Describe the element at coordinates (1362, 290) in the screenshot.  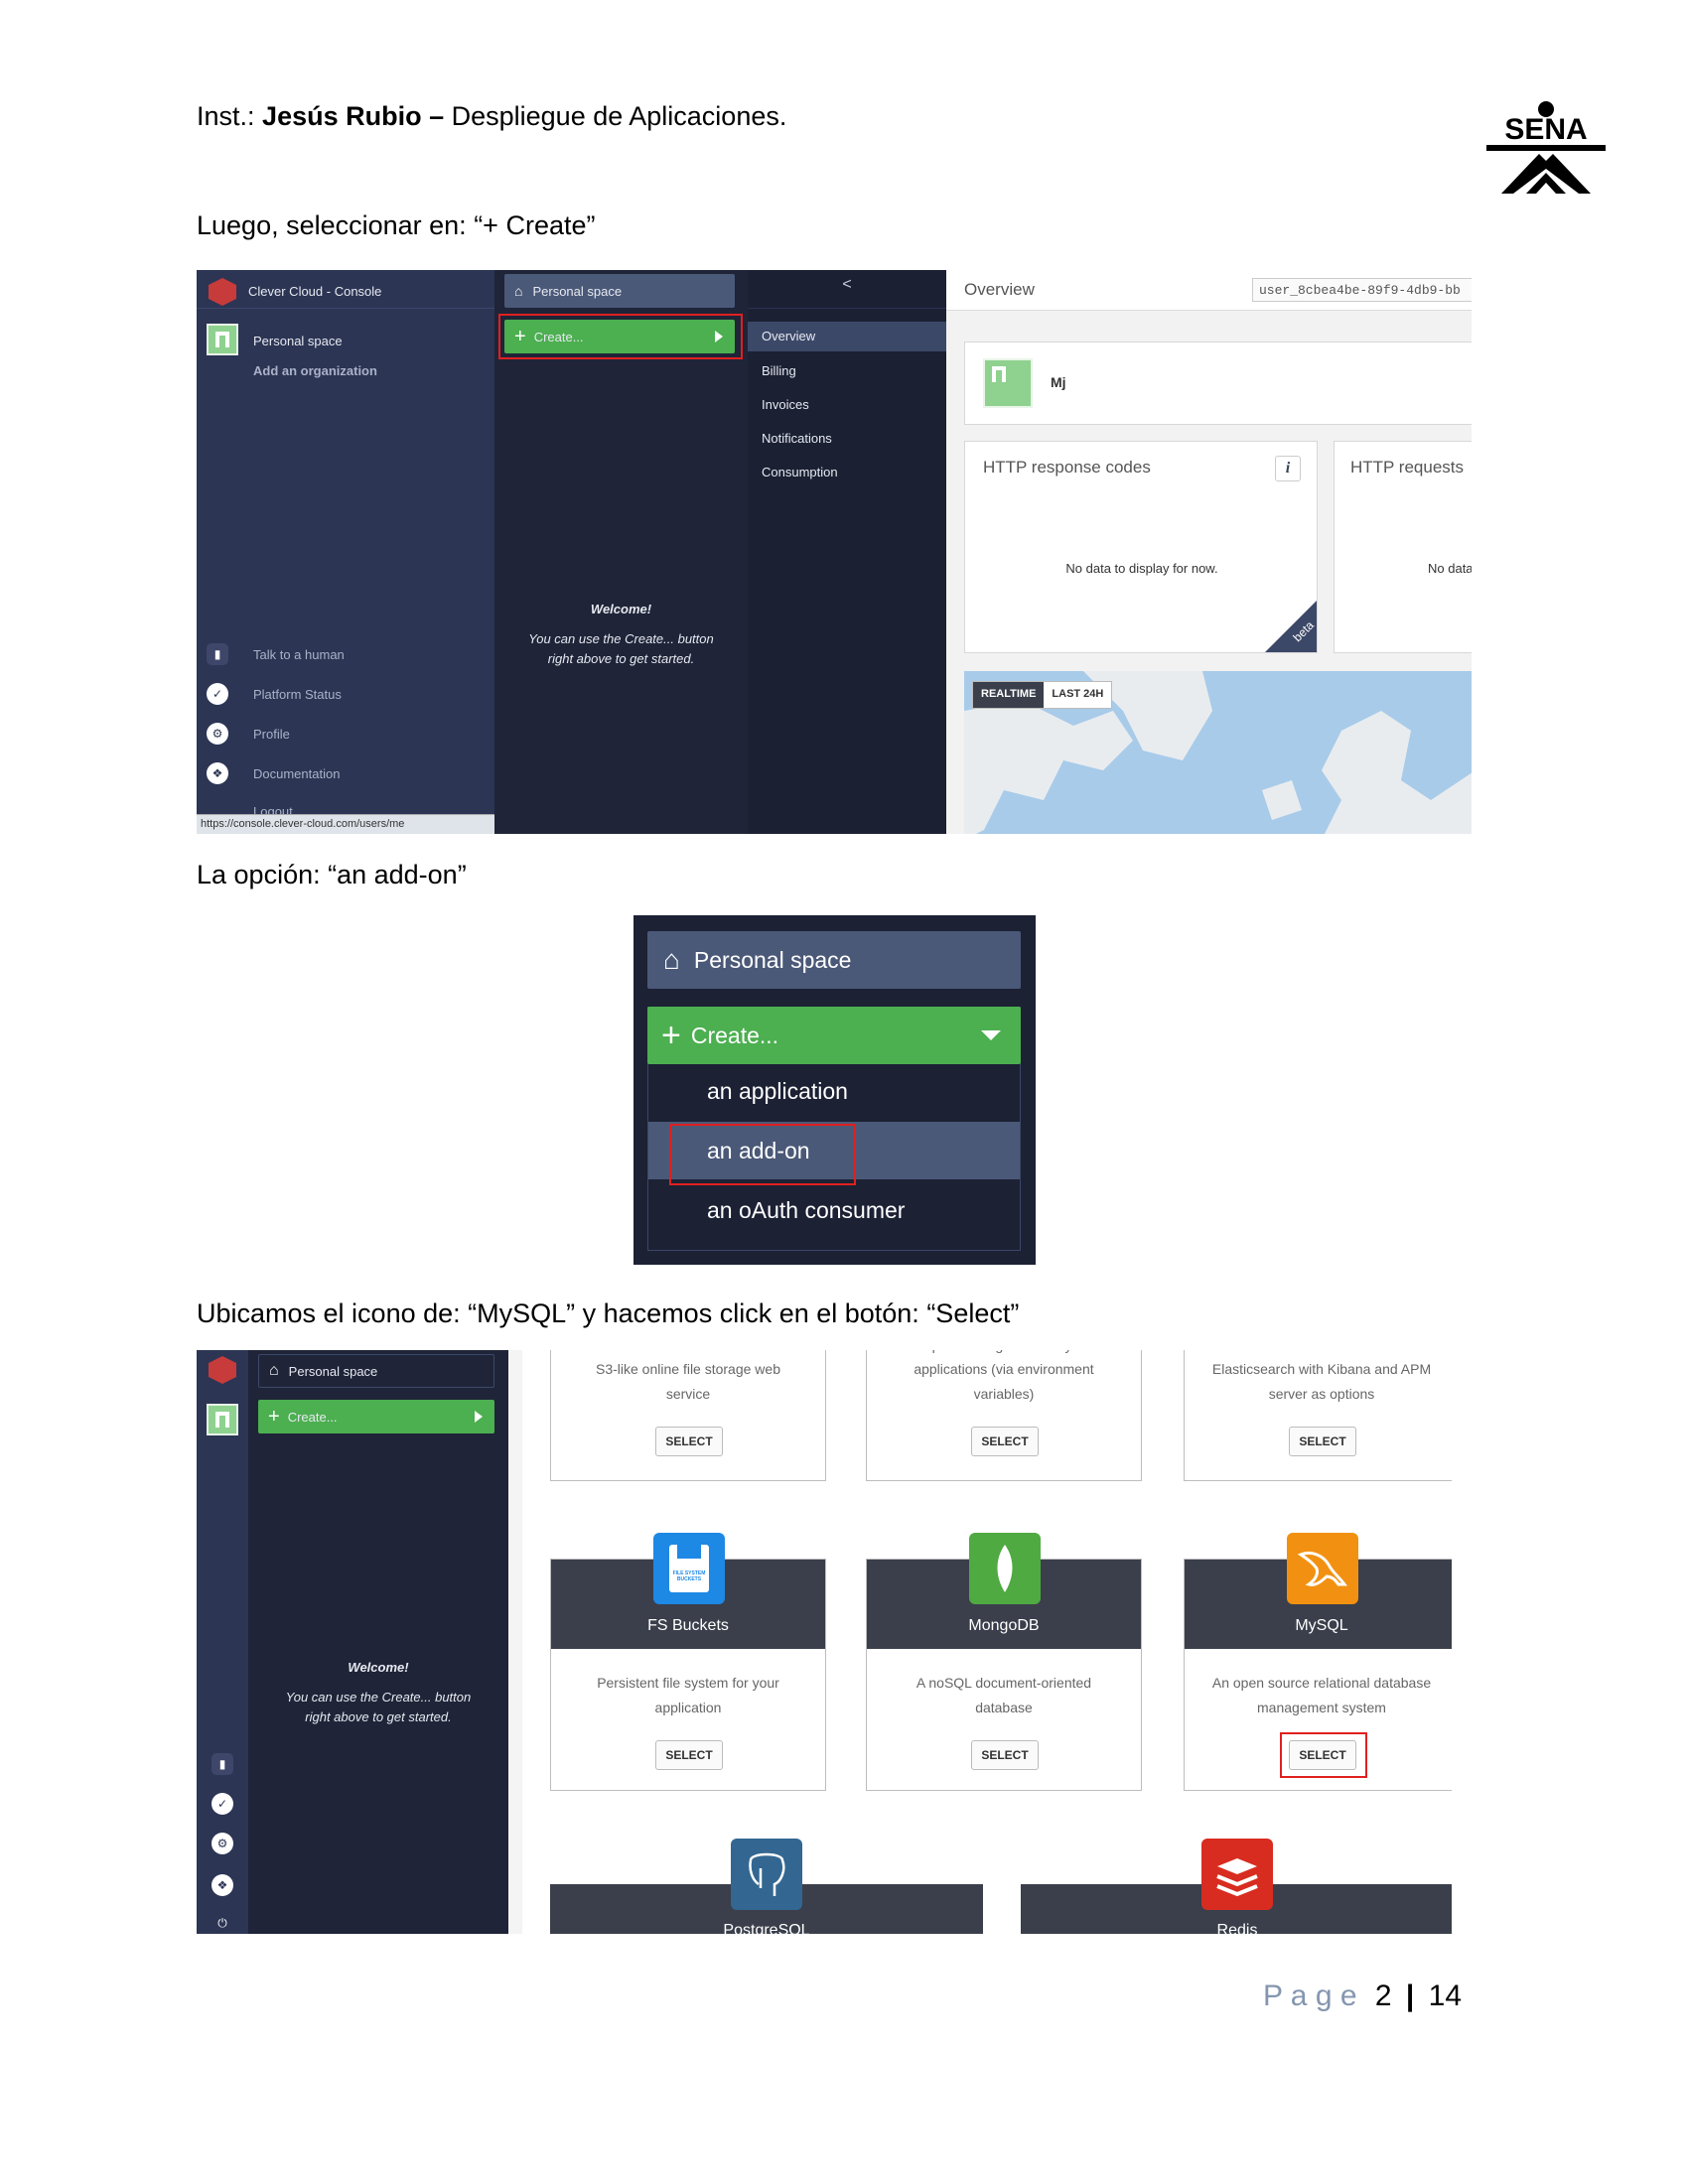
I see `user-id-field: user_8cbea4be-89f9-4db9-bb` at that location.